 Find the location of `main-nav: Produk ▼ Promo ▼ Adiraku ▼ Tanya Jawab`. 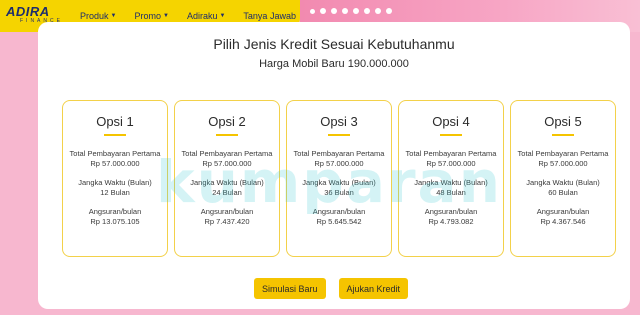

main-nav: Produk ▼ Promo ▼ Adiraku ▼ Tanya Jawab is located at coordinates (188, 16).